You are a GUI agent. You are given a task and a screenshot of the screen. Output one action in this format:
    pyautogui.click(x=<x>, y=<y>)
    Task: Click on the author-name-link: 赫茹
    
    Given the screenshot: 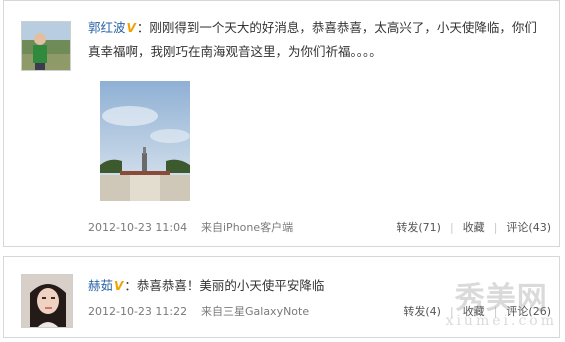 What is the action you would take?
    pyautogui.click(x=100, y=285)
    